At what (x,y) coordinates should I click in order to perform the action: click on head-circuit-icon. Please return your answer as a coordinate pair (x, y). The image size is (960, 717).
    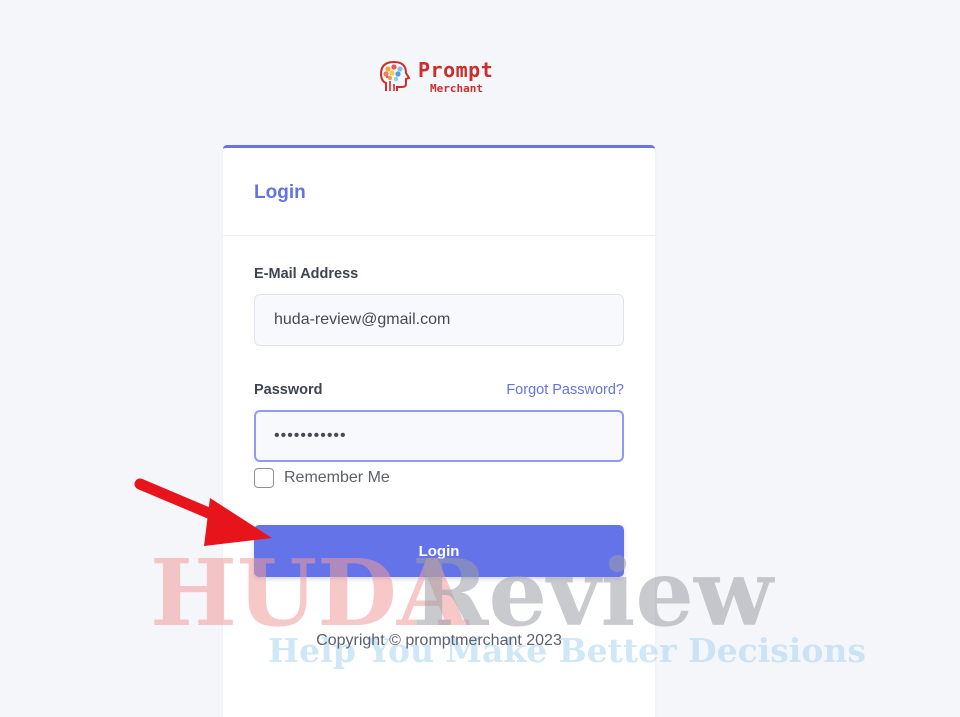
    Looking at the image, I should click on (395, 75).